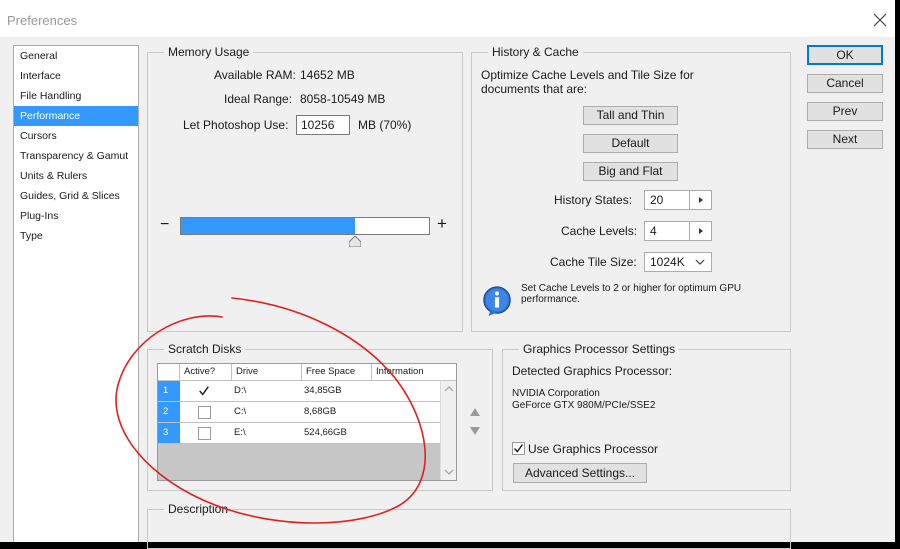 The height and width of the screenshot is (549, 900). I want to click on move-down-icon, so click(475, 431).